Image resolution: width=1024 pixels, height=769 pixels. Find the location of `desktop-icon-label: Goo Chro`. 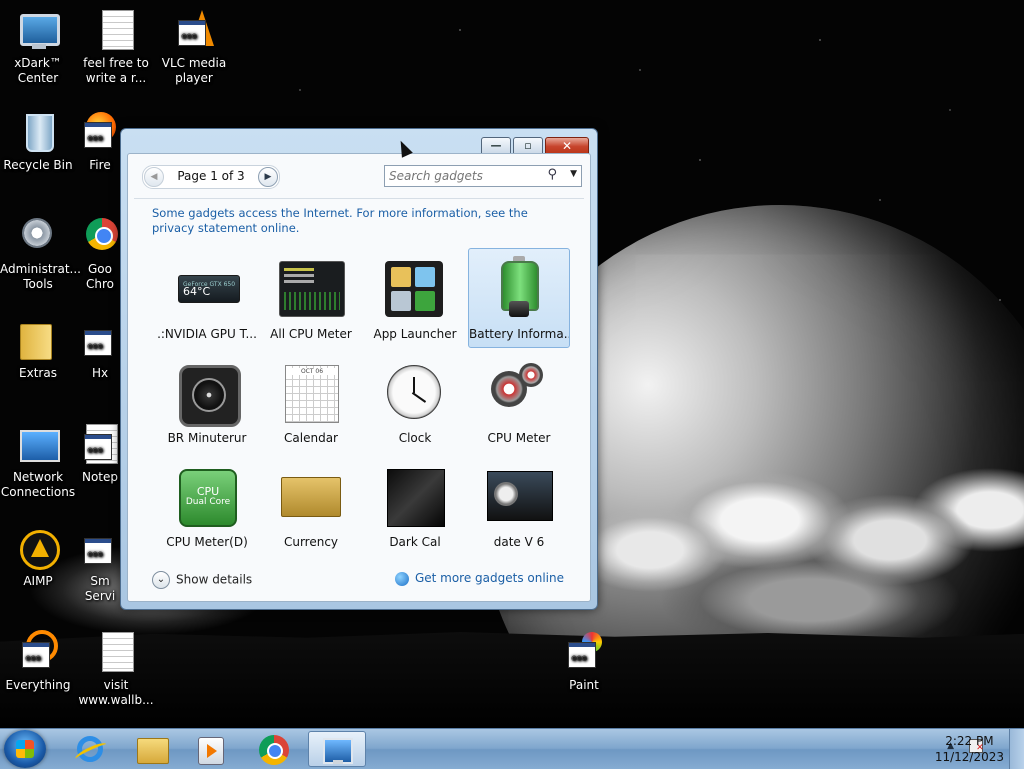

desktop-icon-label: Goo Chro is located at coordinates (100, 276).